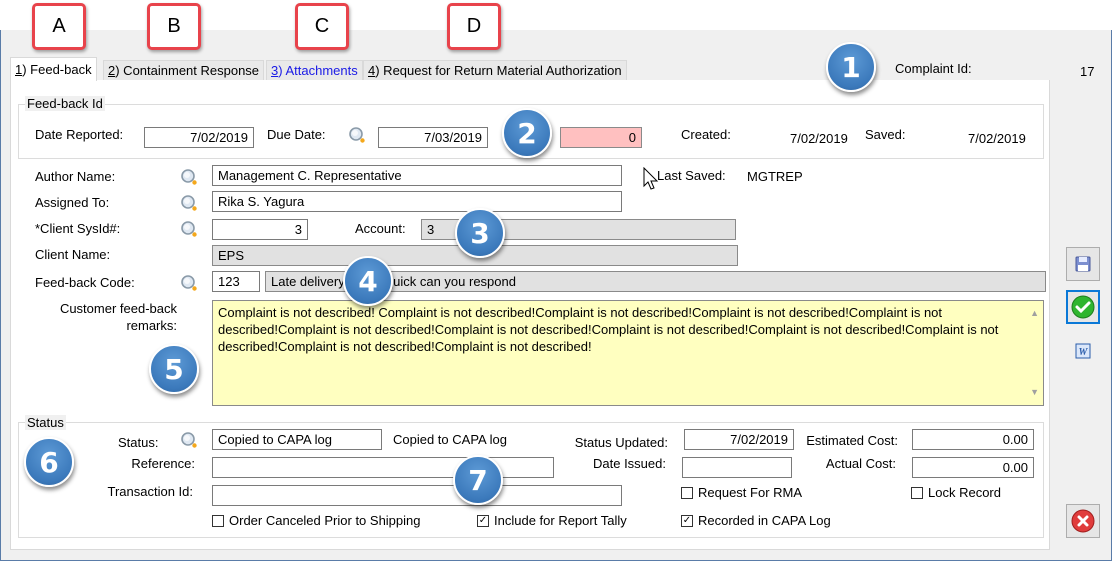 This screenshot has width=1116, height=561. What do you see at coordinates (72, 202) in the screenshot?
I see `assigned-to-label: Assigned To:` at bounding box center [72, 202].